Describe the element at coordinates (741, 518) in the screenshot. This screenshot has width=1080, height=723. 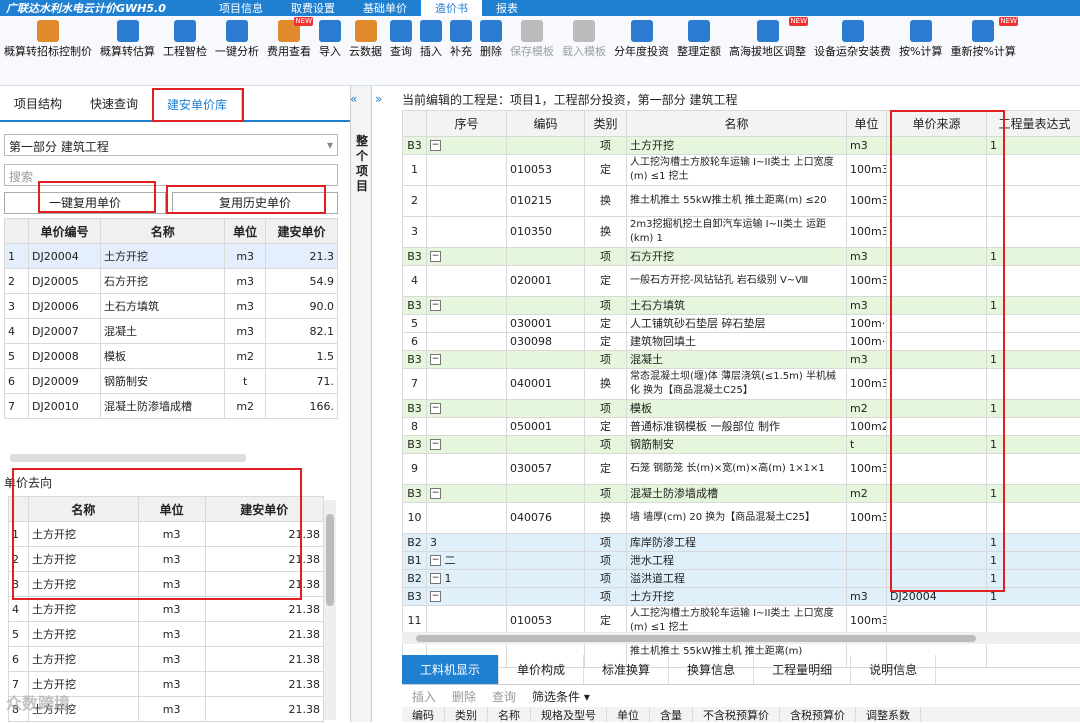
I see `table-row: 10040076换墙 墙厚(cm) 20 换为【商品混凝土C25】100m3` at that location.